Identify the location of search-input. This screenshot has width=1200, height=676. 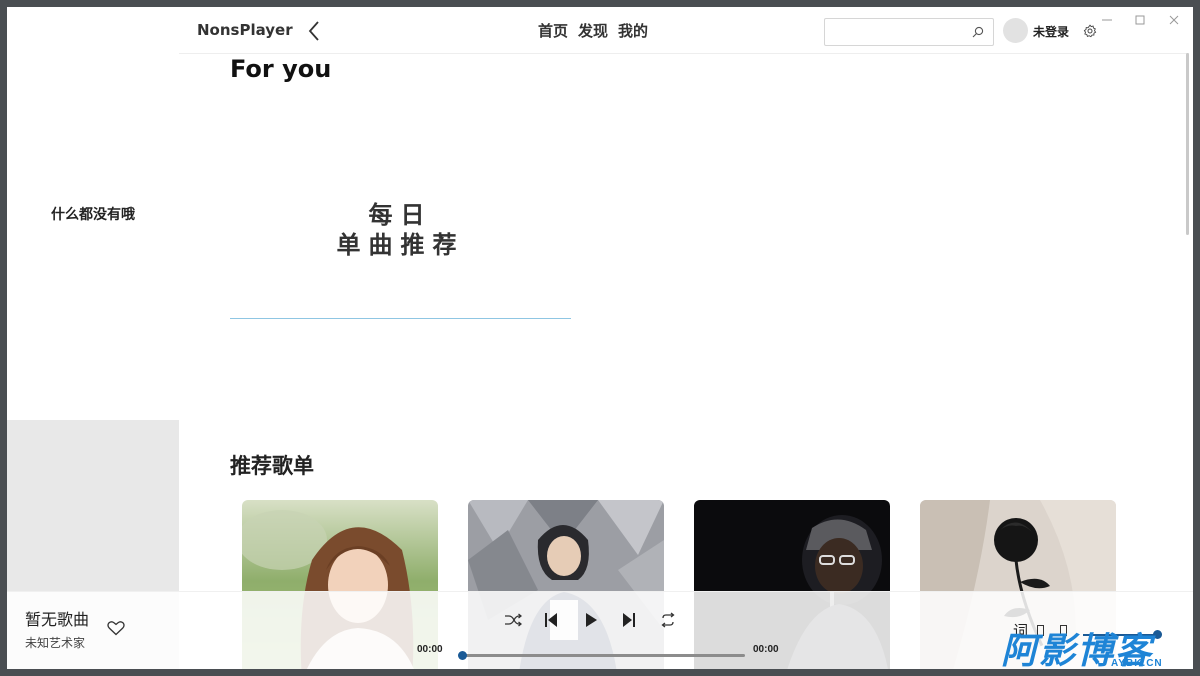
(909, 32).